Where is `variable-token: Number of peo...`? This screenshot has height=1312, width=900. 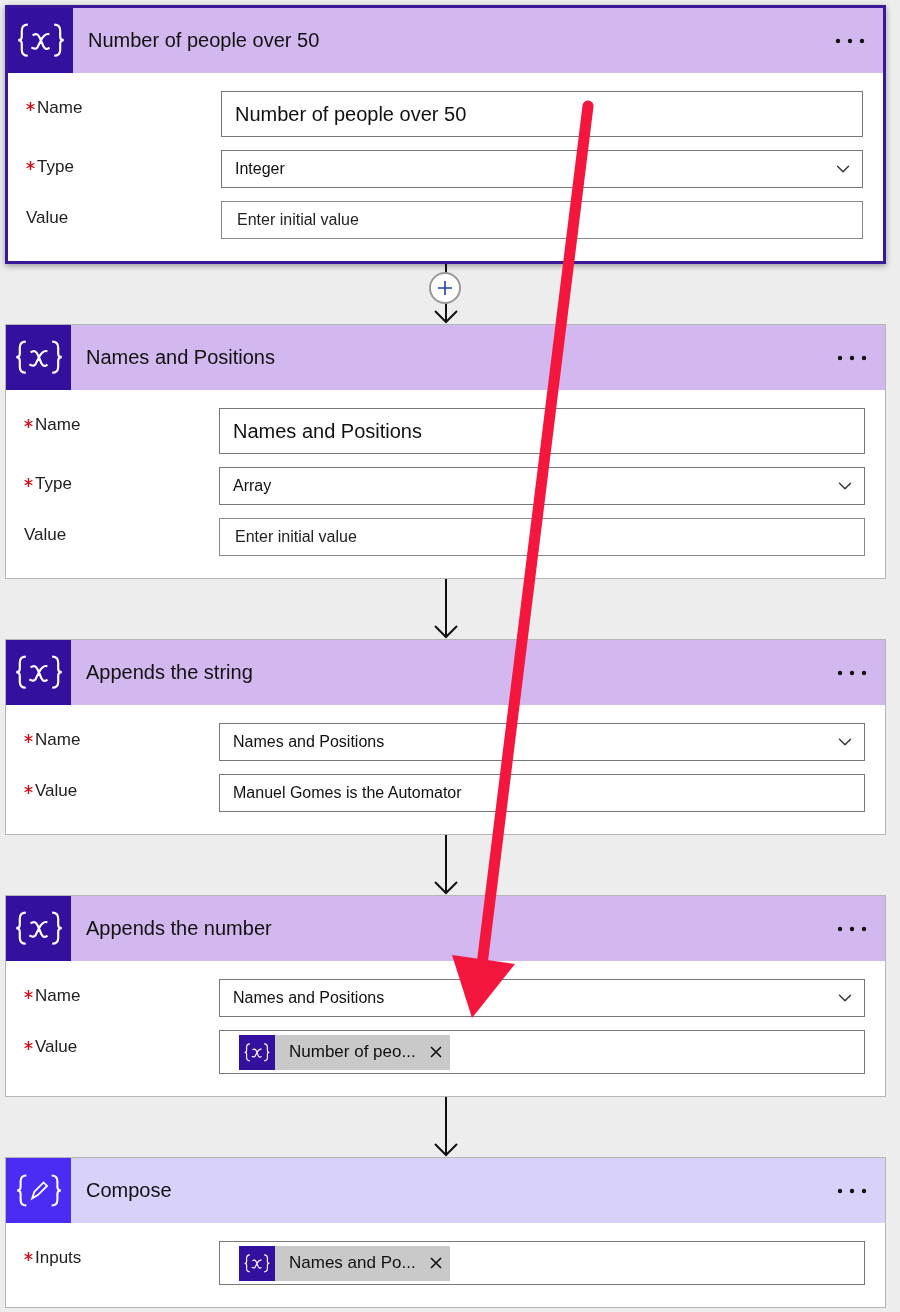
variable-token: Number of peo... is located at coordinates (344, 1052).